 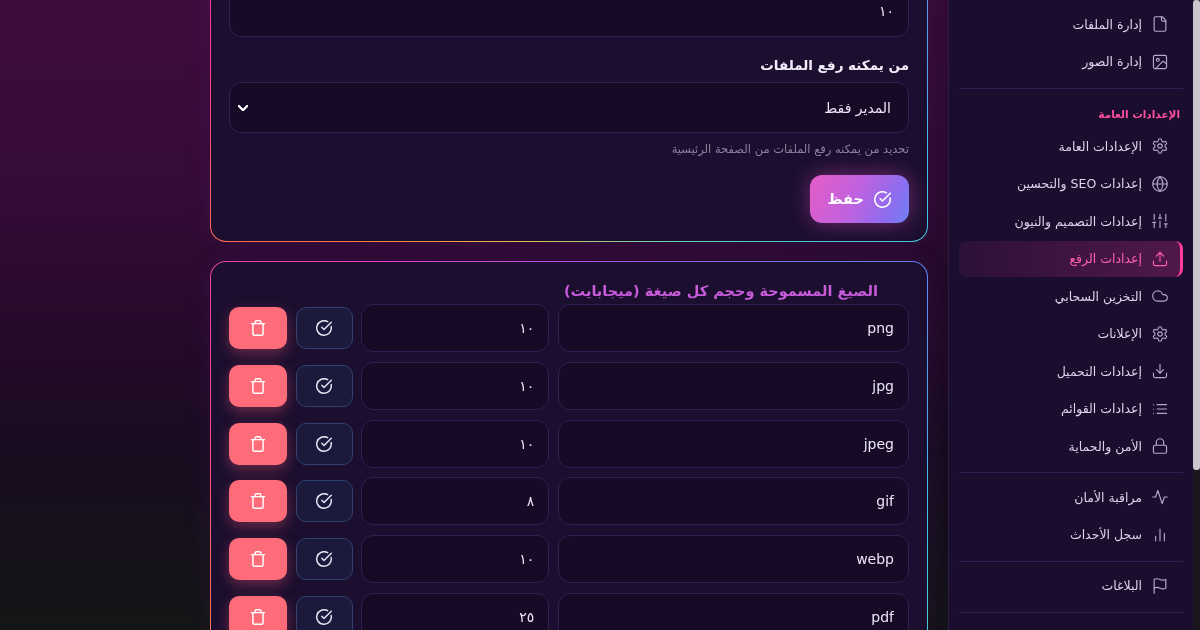 What do you see at coordinates (1071, 258) in the screenshot?
I see `sidebar-item: إعدادات الرفع` at bounding box center [1071, 258].